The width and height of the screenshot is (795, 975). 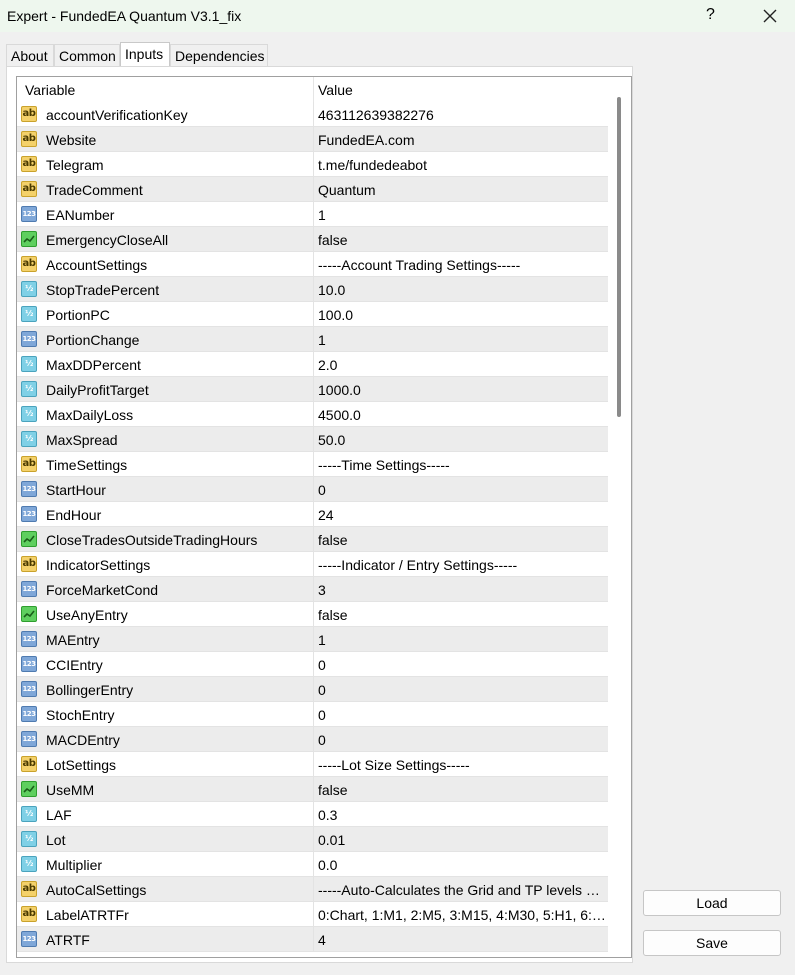 What do you see at coordinates (50, 90) in the screenshot?
I see `header-variable: Variable` at bounding box center [50, 90].